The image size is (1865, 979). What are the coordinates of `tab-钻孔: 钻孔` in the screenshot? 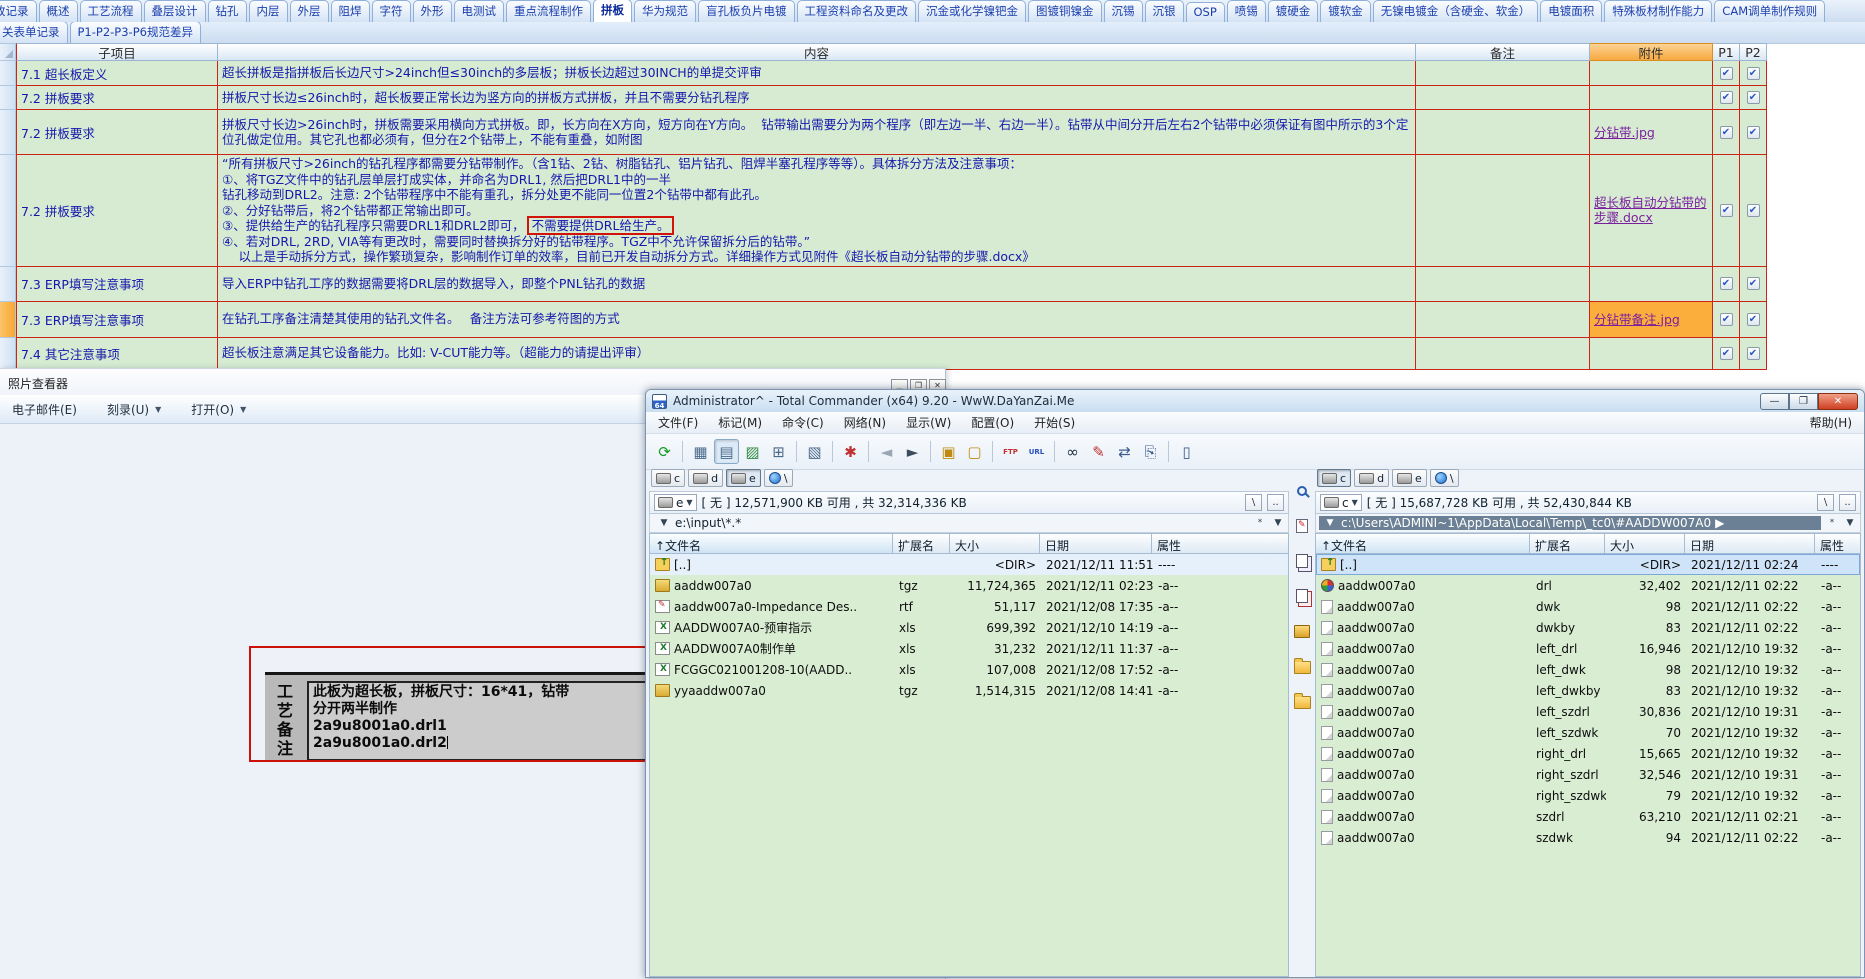 It's located at (227, 11).